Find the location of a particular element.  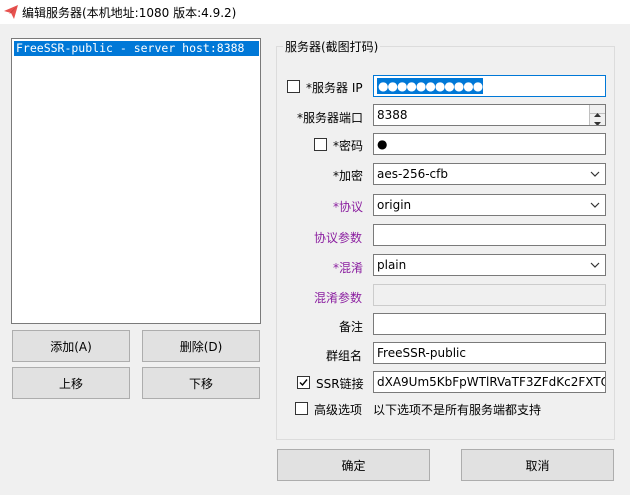

list-item: FreeSSR-public - server host:8388 is located at coordinates (136, 48).